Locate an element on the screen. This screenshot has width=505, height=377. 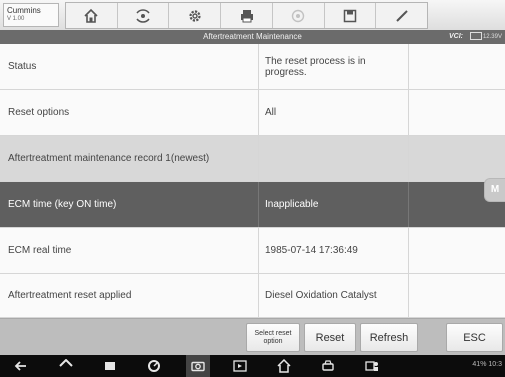
row-value: 1985-07-14 17:36:49 is located at coordinates (334, 250).